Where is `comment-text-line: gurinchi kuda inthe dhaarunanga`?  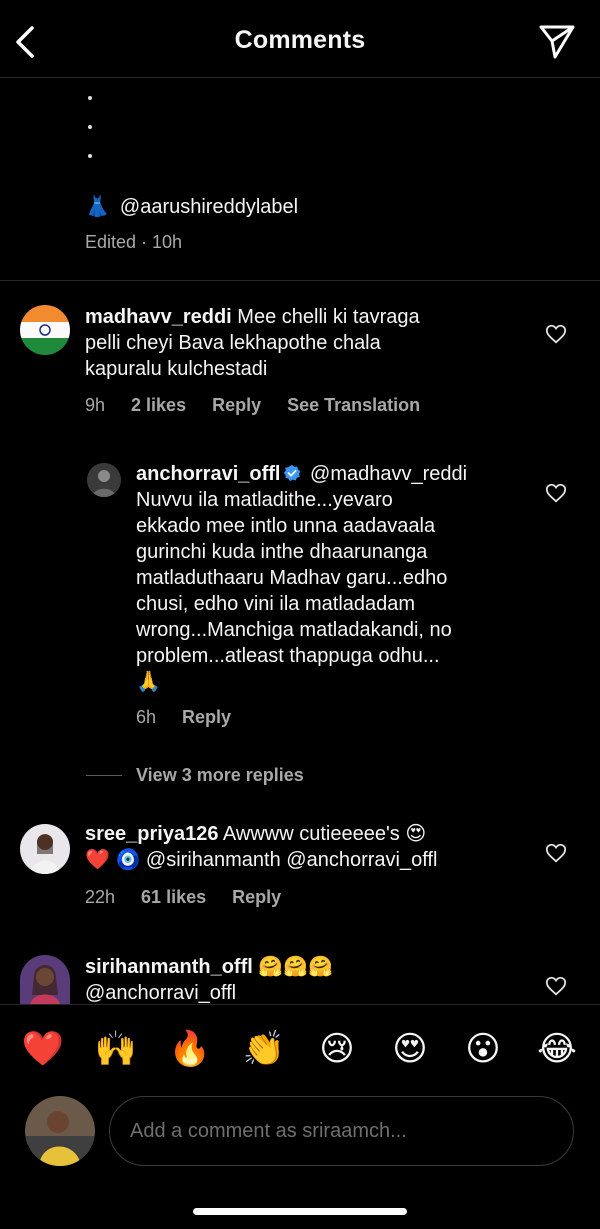 comment-text-line: gurinchi kuda inthe dhaarunanga is located at coordinates (282, 552).